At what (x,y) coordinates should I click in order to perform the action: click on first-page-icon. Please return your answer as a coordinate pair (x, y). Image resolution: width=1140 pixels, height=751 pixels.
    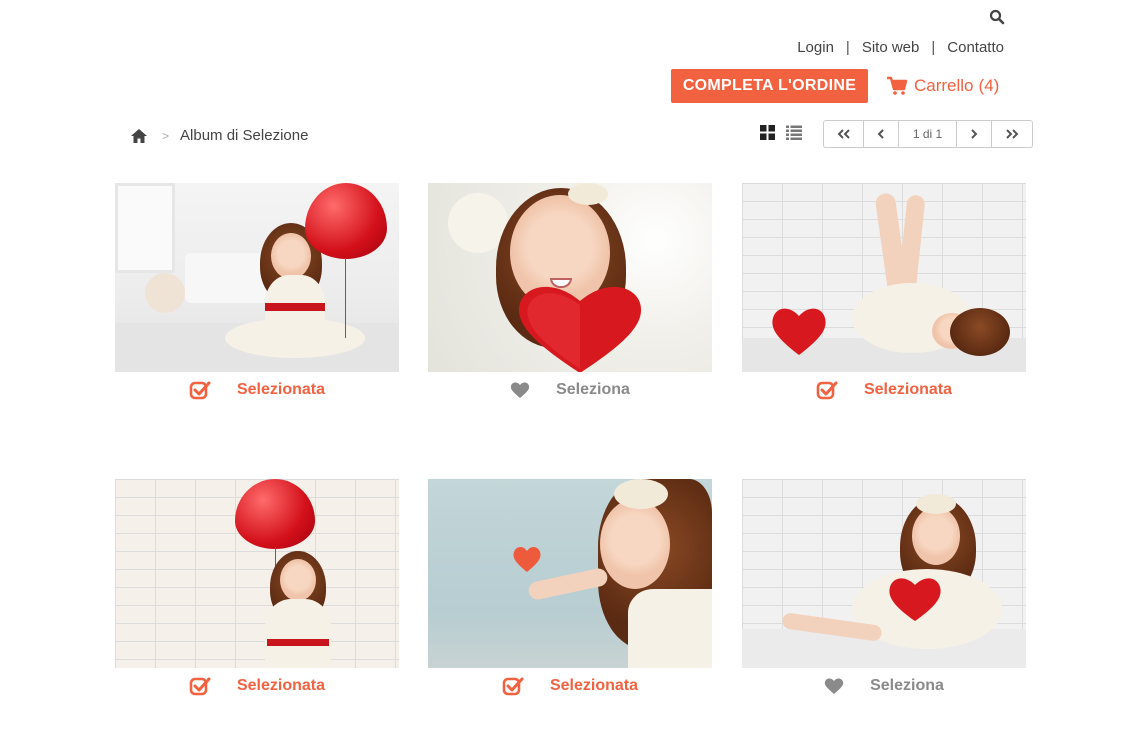
    Looking at the image, I should click on (843, 134).